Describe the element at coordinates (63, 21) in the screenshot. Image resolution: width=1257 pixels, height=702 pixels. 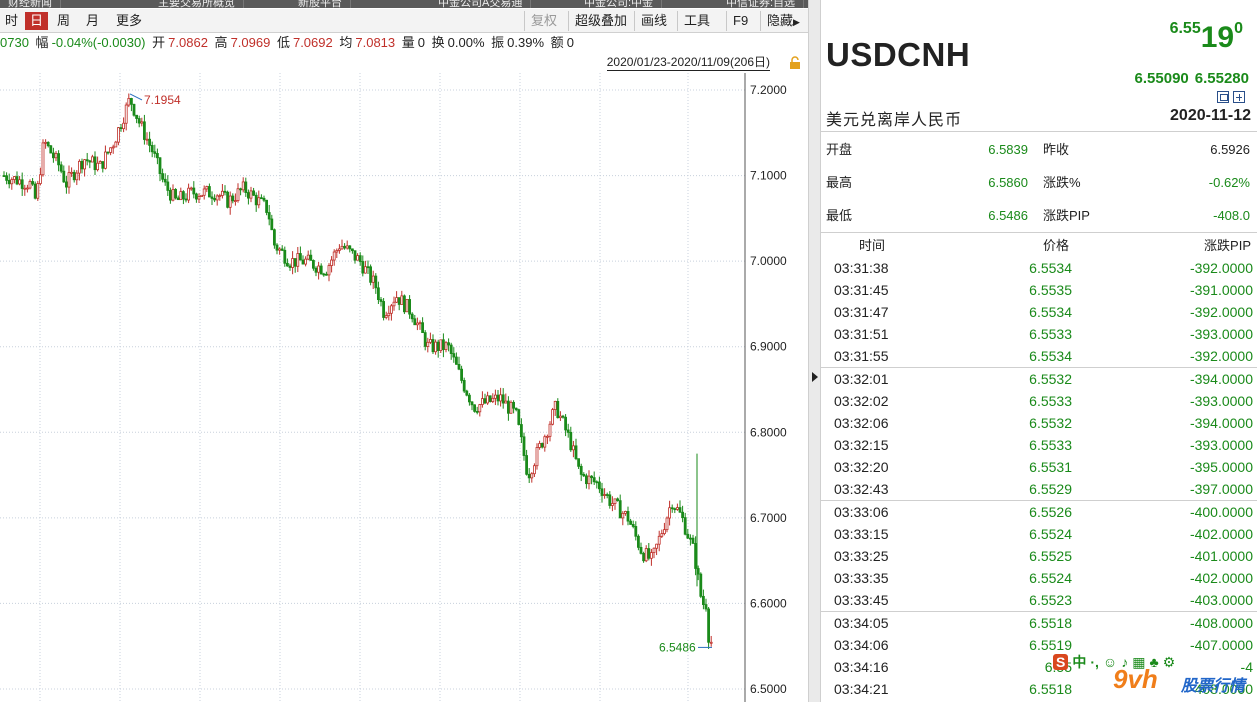
I see `period-week: 周` at that location.